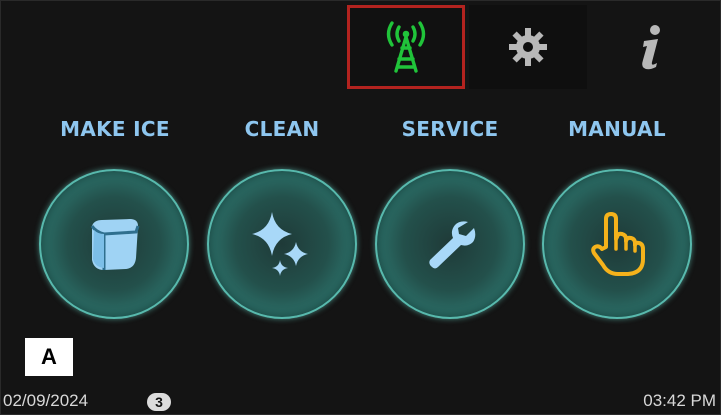 Image resolution: width=721 pixels, height=415 pixels. I want to click on mode-label-clean: CLEAN, so click(282, 129).